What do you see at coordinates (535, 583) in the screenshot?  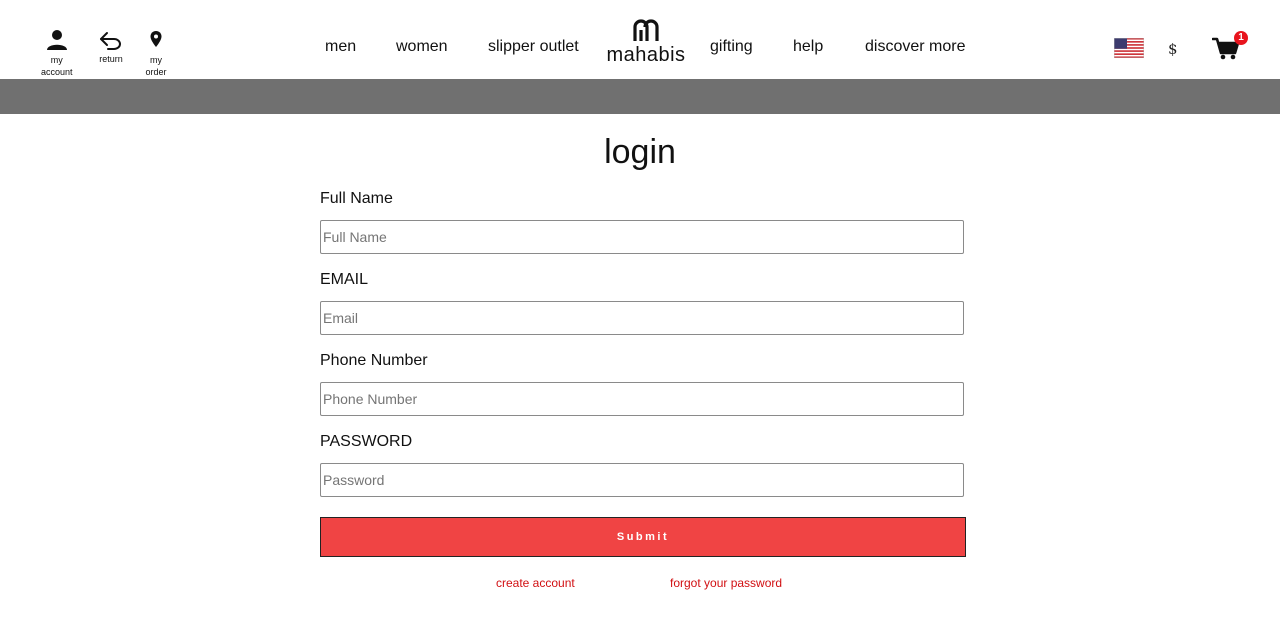 I see `create-account-link: create account` at bounding box center [535, 583].